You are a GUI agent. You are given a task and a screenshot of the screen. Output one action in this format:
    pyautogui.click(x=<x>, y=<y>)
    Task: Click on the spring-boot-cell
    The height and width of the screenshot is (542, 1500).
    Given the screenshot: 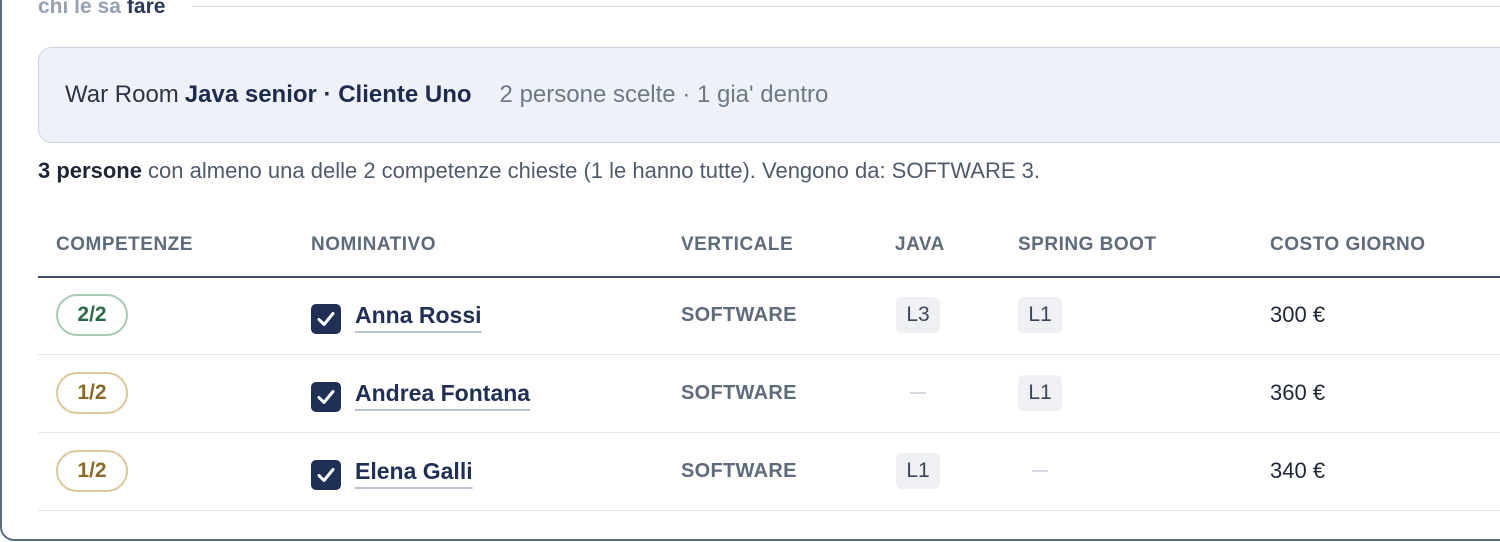 What is the action you would take?
    pyautogui.click(x=1040, y=471)
    